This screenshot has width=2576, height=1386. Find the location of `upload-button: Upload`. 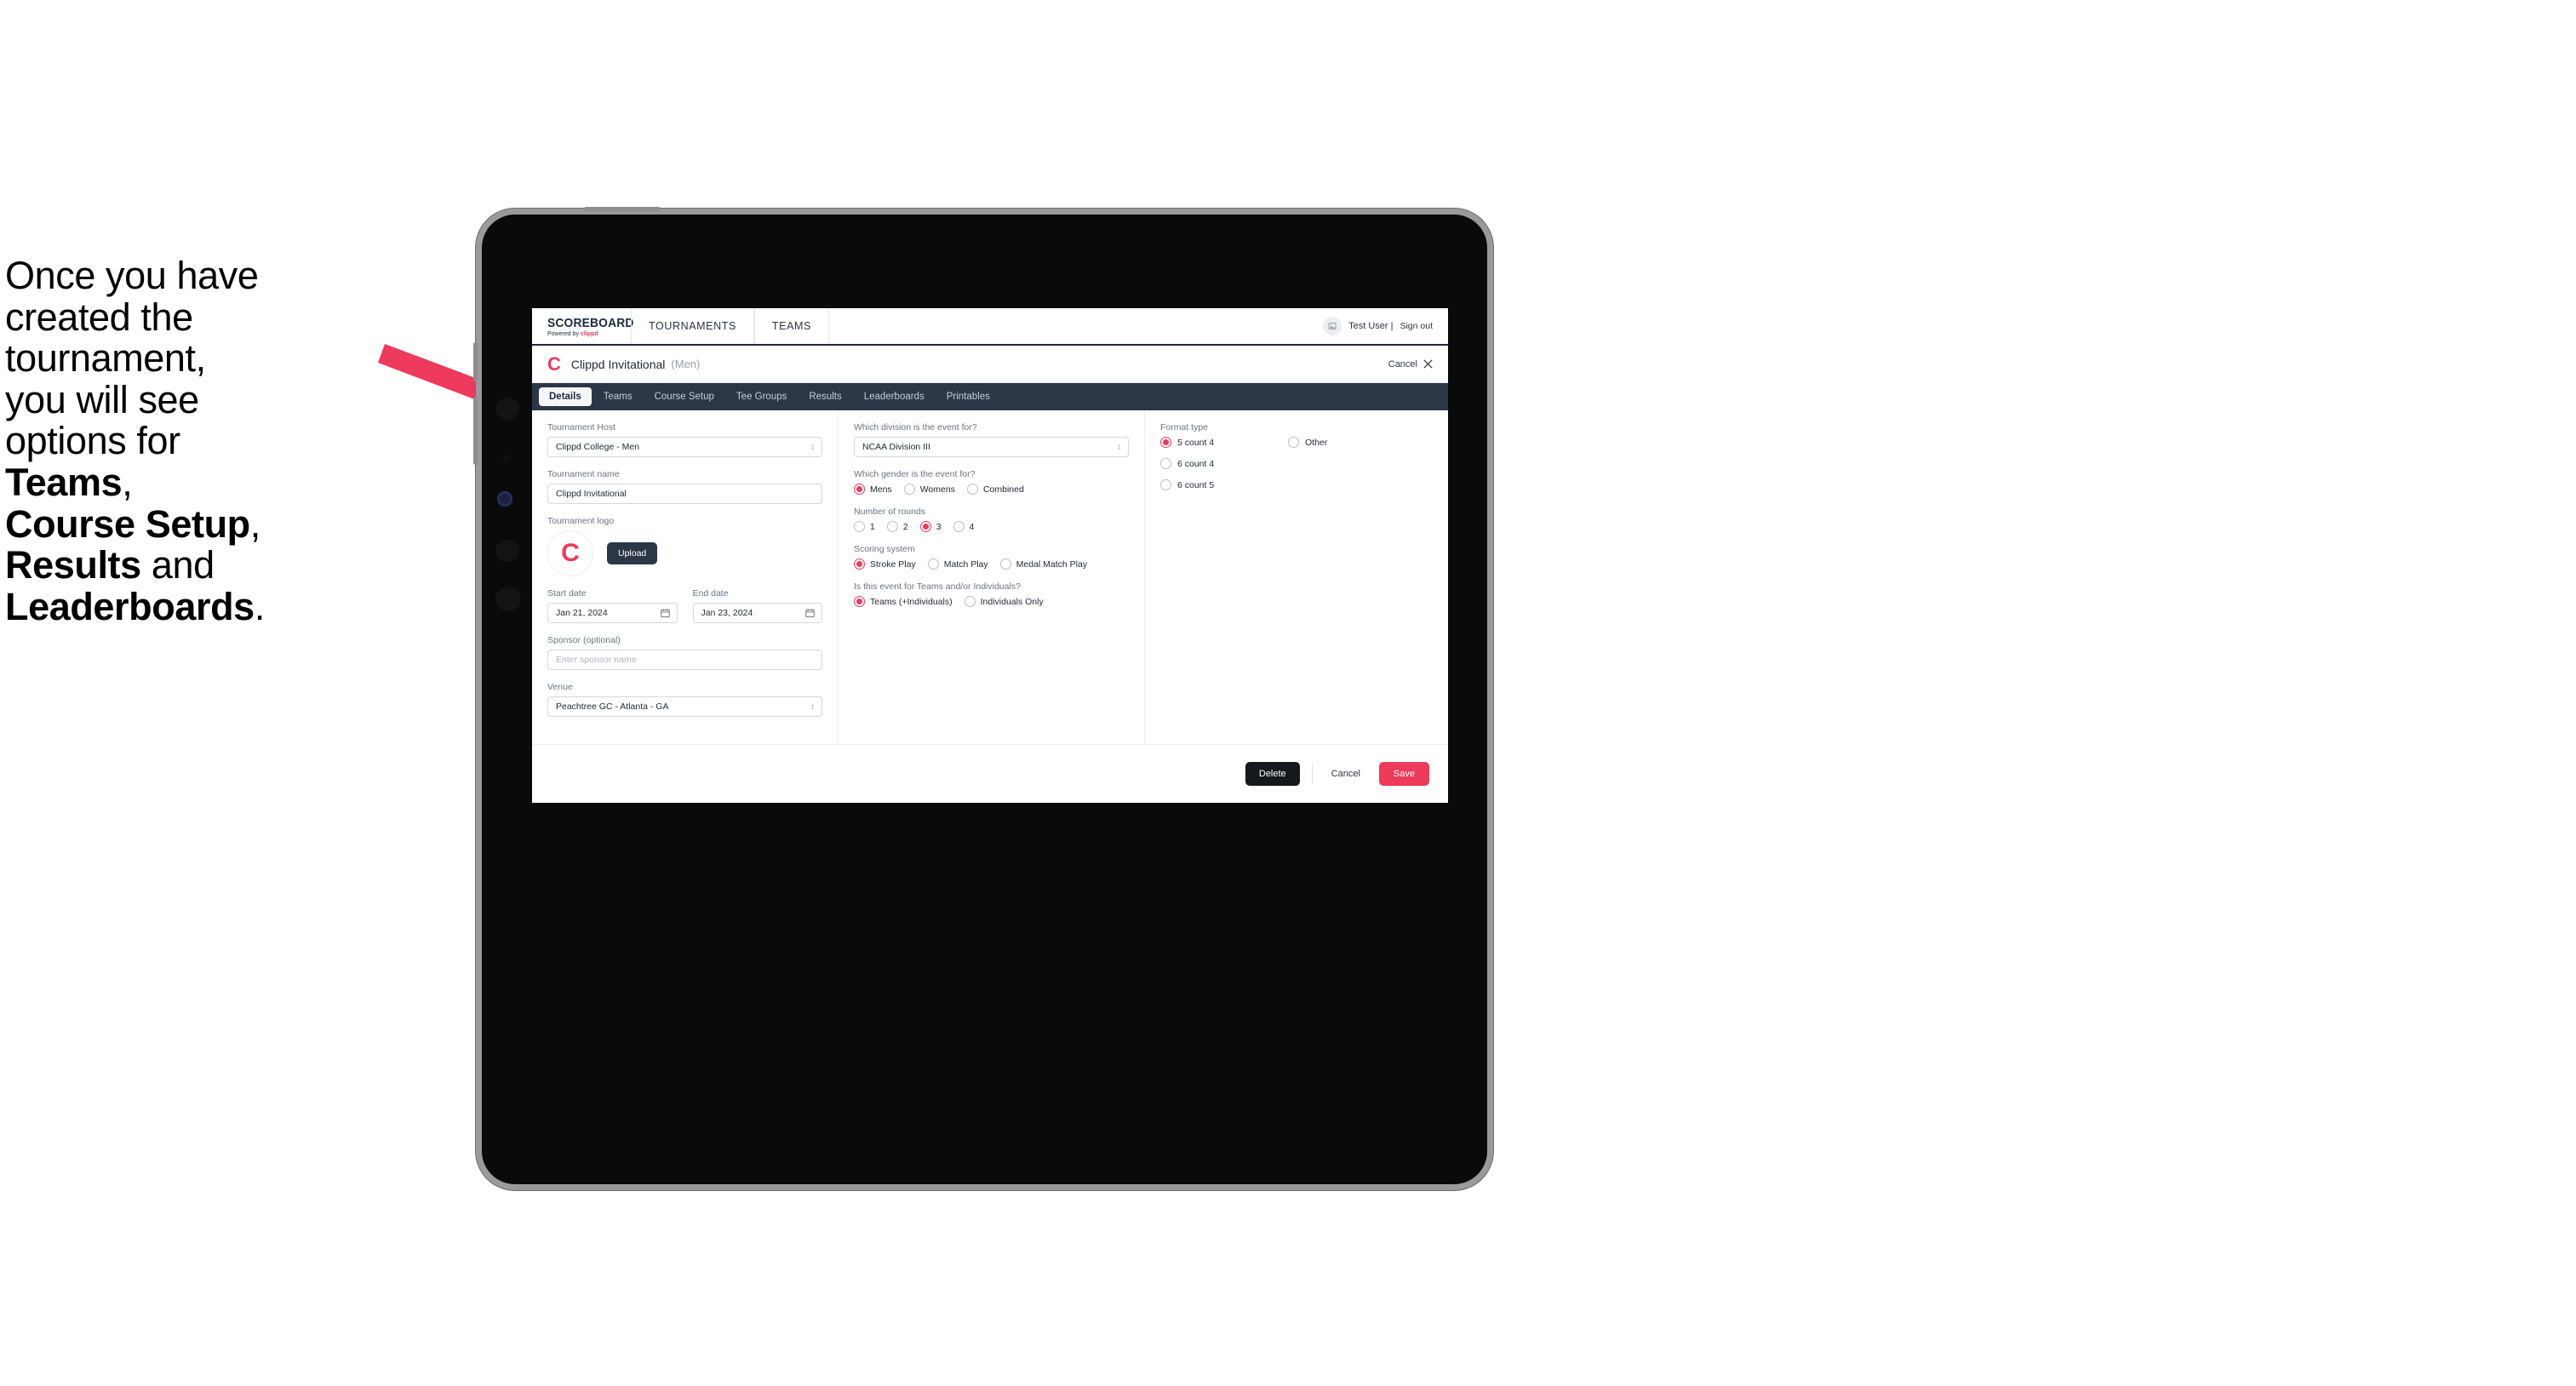

upload-button: Upload is located at coordinates (632, 553).